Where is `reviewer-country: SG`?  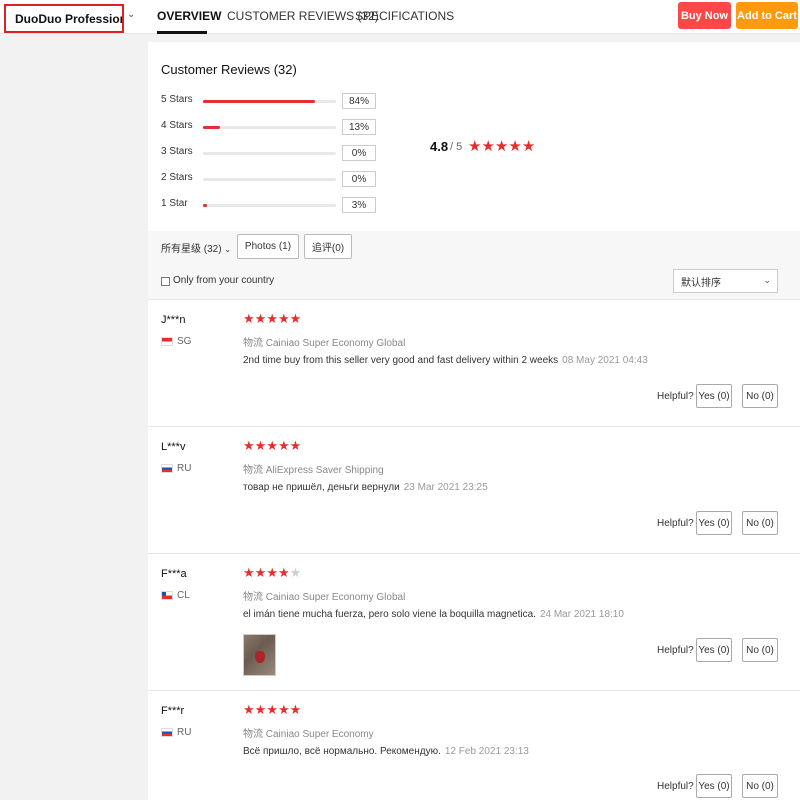 reviewer-country: SG is located at coordinates (184, 341).